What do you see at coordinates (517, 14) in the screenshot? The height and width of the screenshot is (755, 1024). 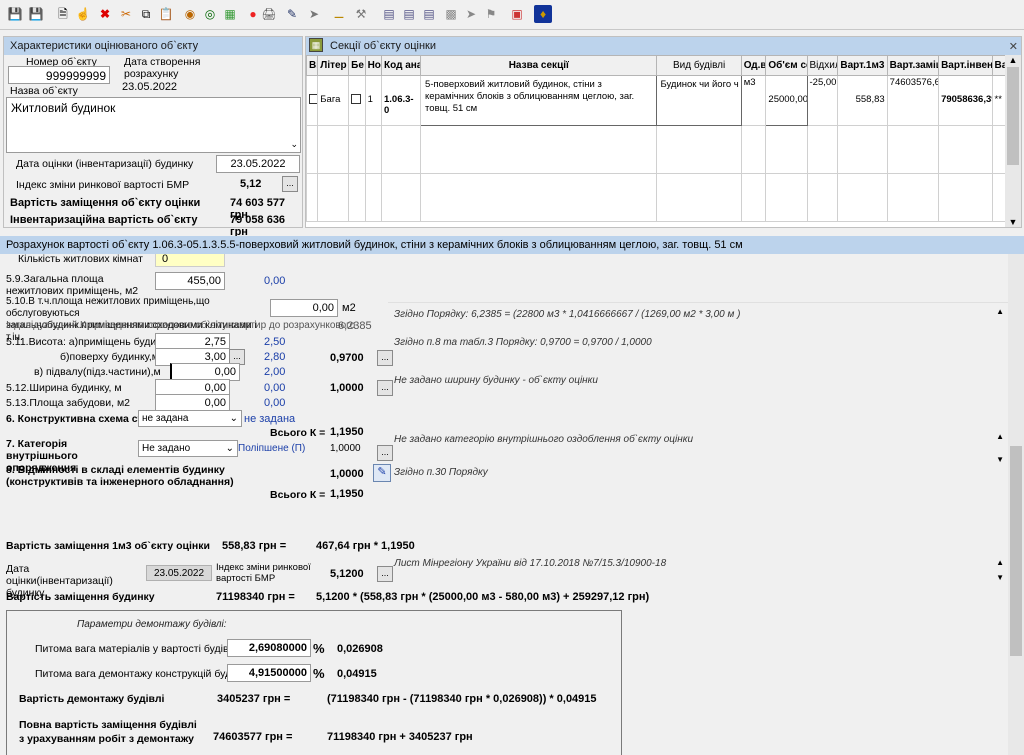 I see `layout-icon: ▣` at bounding box center [517, 14].